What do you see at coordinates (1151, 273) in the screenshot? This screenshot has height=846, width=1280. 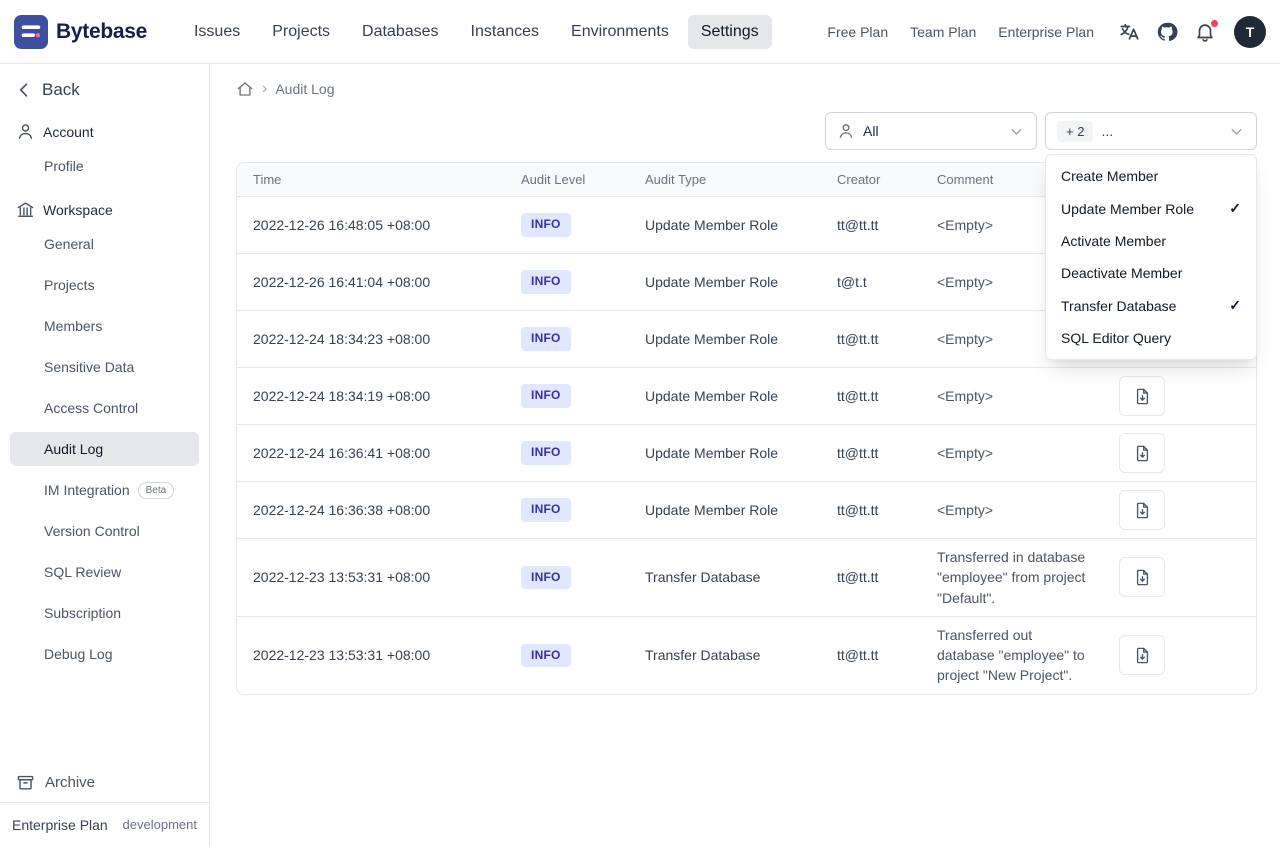 I see `menu-item-deactivate-member: Deactivate Member` at bounding box center [1151, 273].